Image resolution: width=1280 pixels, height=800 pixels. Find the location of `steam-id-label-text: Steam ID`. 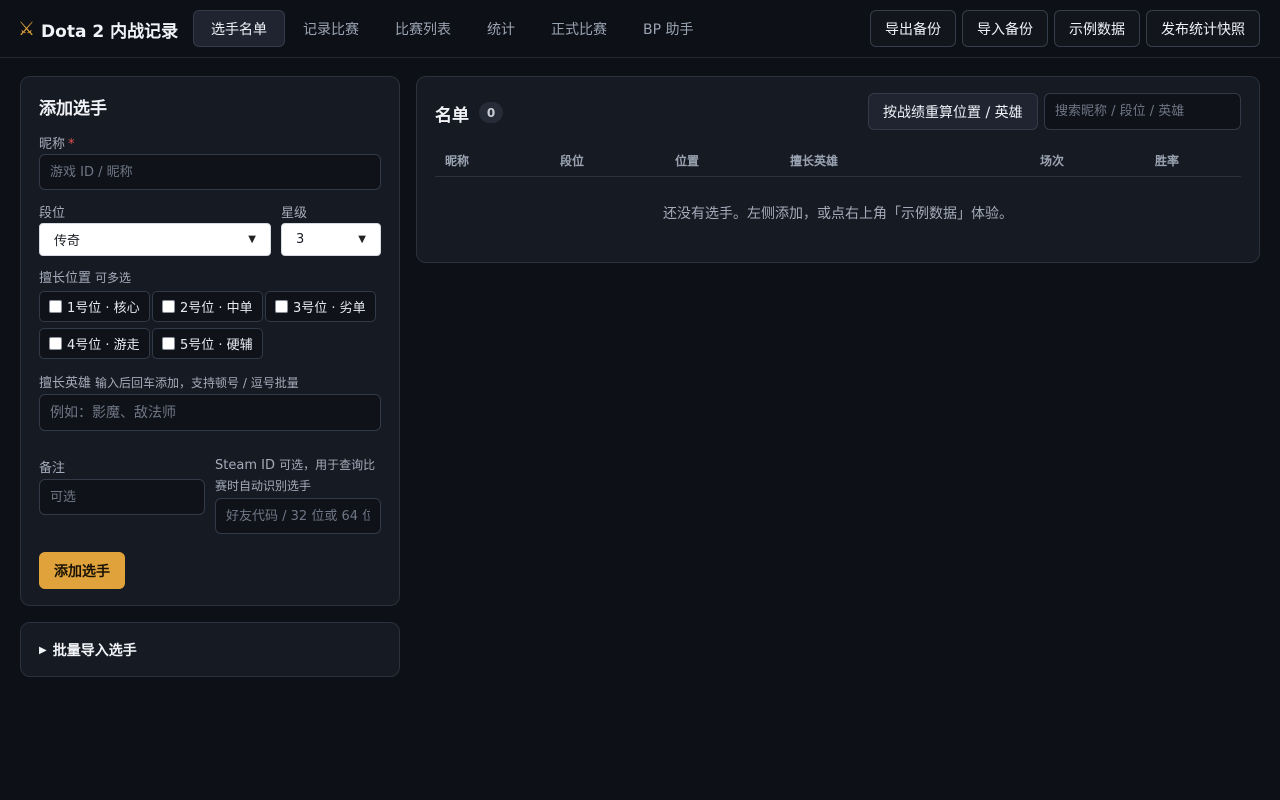

steam-id-label-text: Steam ID is located at coordinates (245, 465).